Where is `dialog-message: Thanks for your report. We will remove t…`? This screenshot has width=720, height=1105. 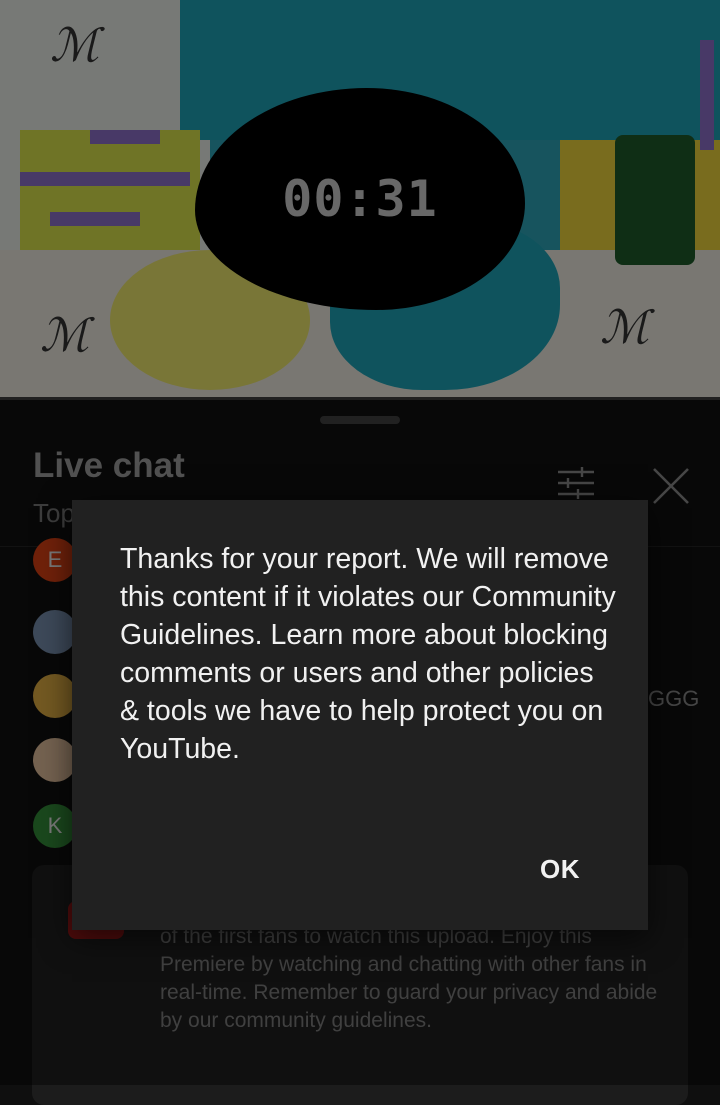
dialog-message: Thanks for your report. We will remove t… is located at coordinates (368, 654).